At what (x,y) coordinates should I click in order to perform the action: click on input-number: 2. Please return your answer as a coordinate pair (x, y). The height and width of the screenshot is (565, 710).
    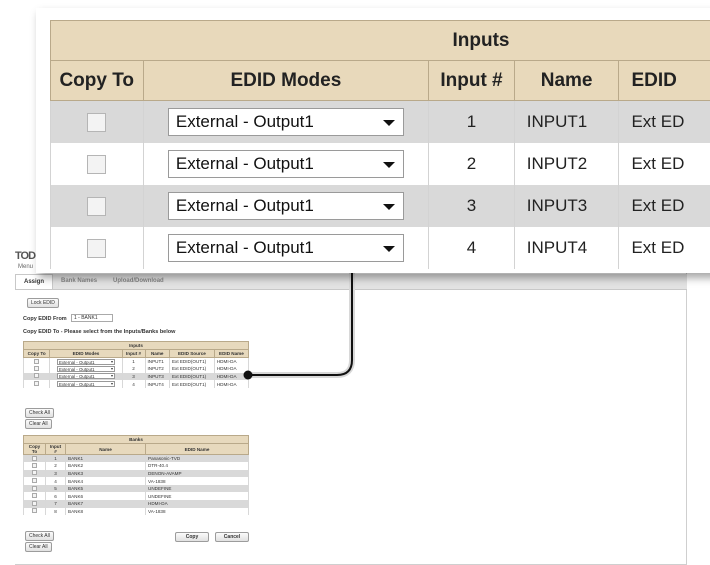
    Looking at the image, I should click on (471, 163).